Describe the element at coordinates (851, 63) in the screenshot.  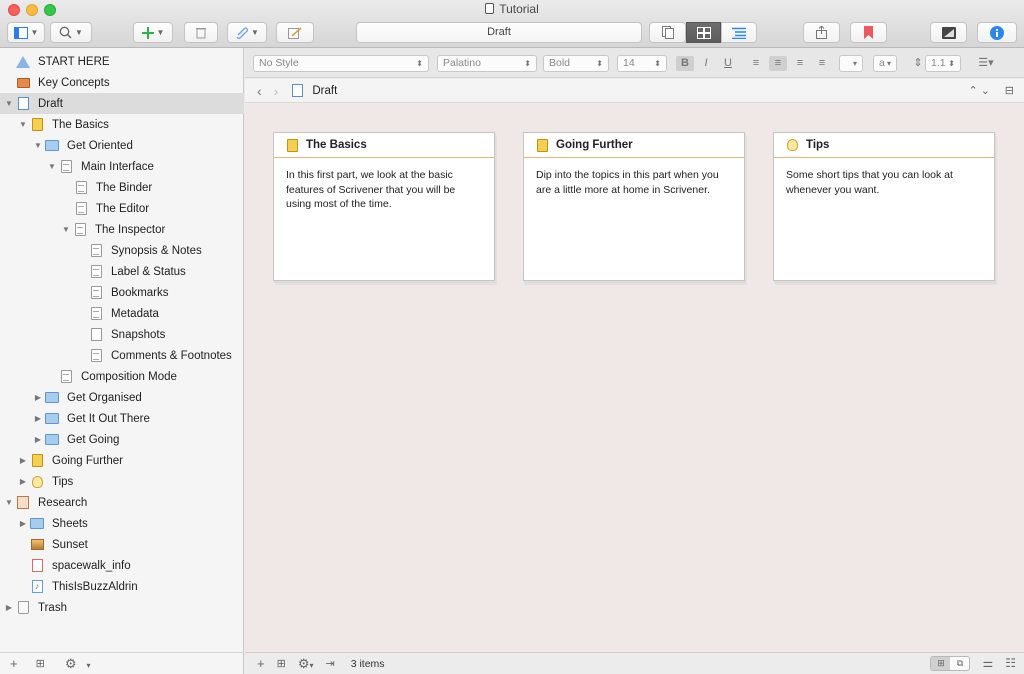
I see `highlight-color-select: ▾` at that location.